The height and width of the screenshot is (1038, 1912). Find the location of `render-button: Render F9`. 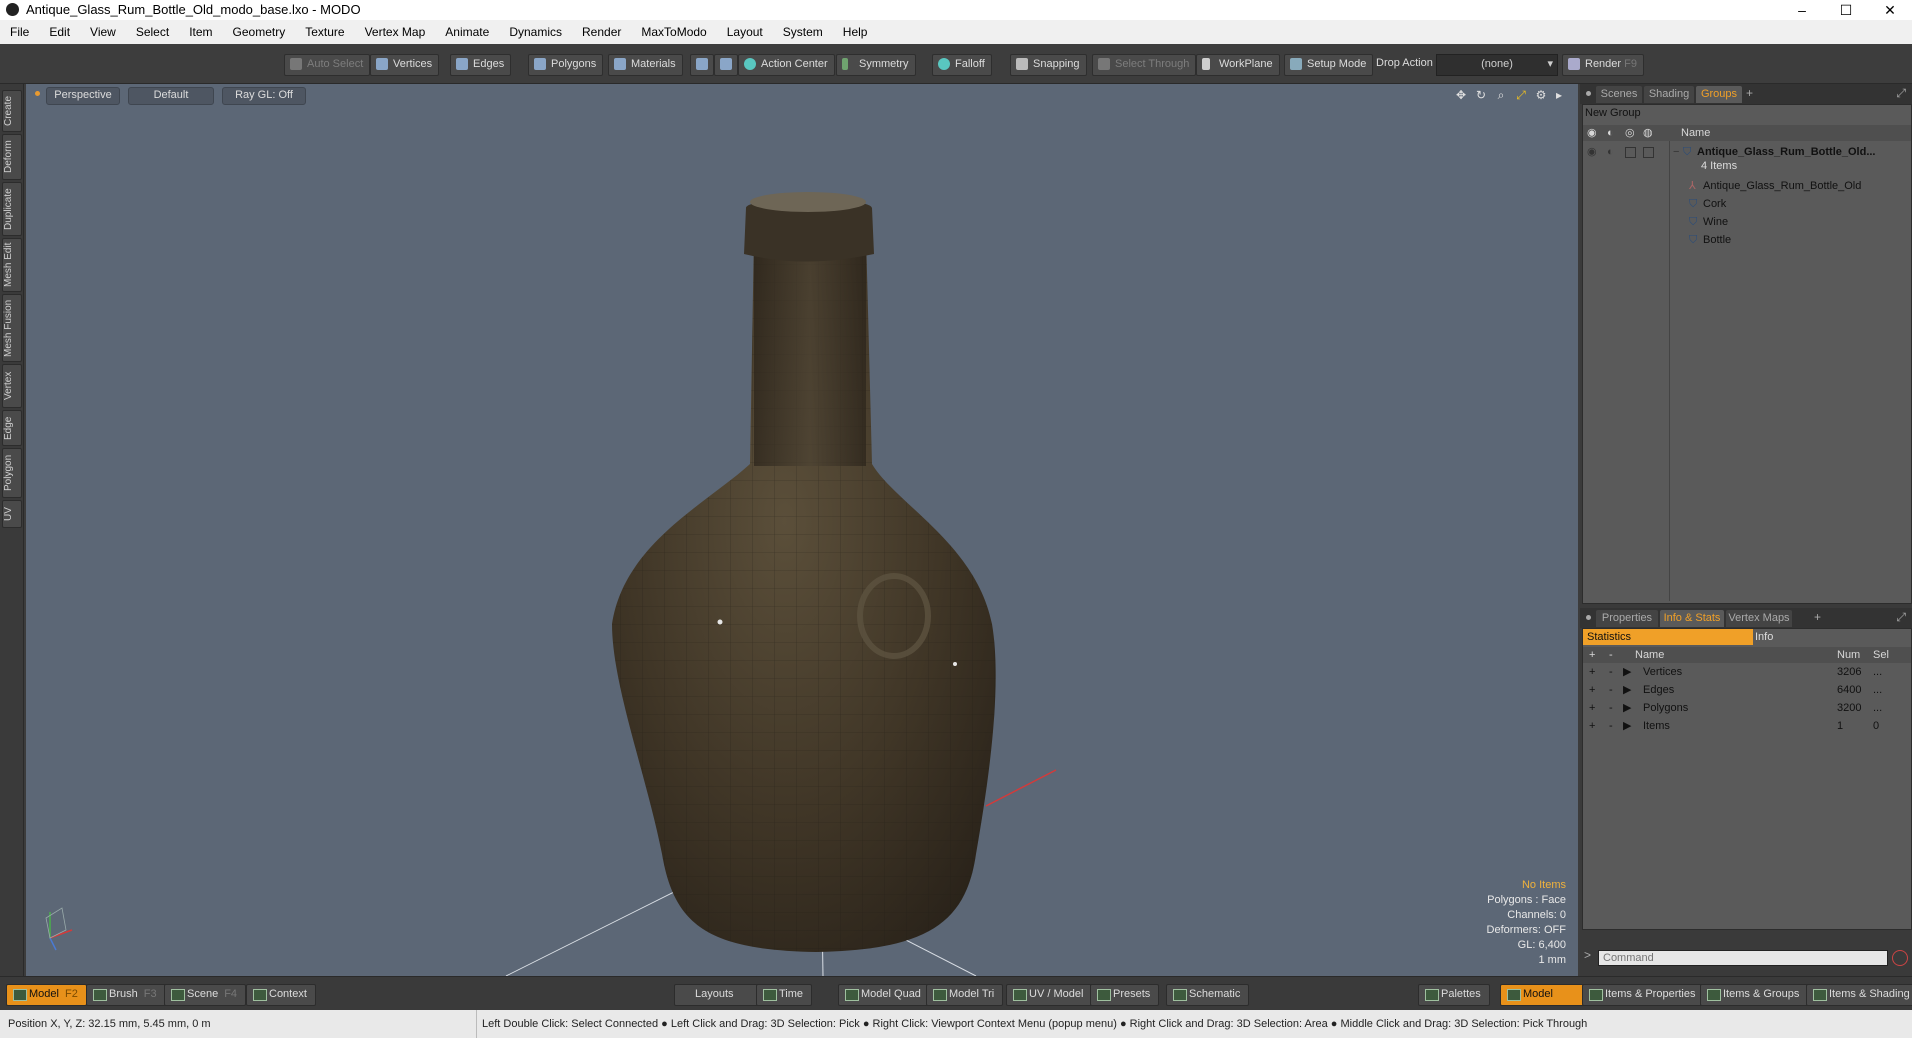

render-button: Render F9 is located at coordinates (1603, 65).